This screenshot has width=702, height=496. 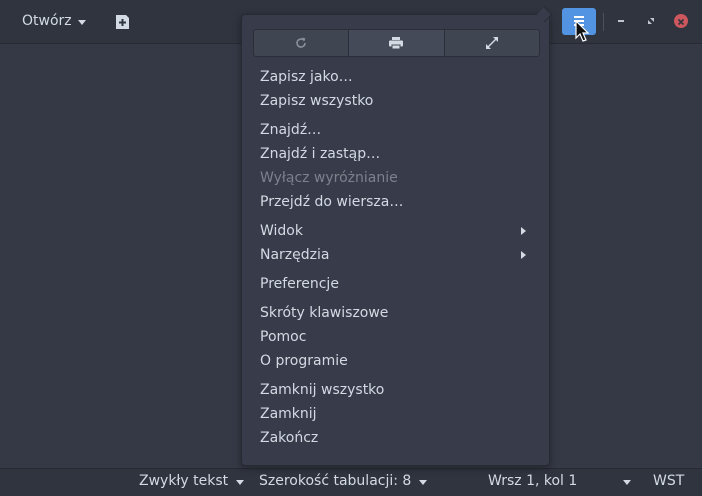 I want to click on insert-mode-indicator: WST, so click(x=668, y=481).